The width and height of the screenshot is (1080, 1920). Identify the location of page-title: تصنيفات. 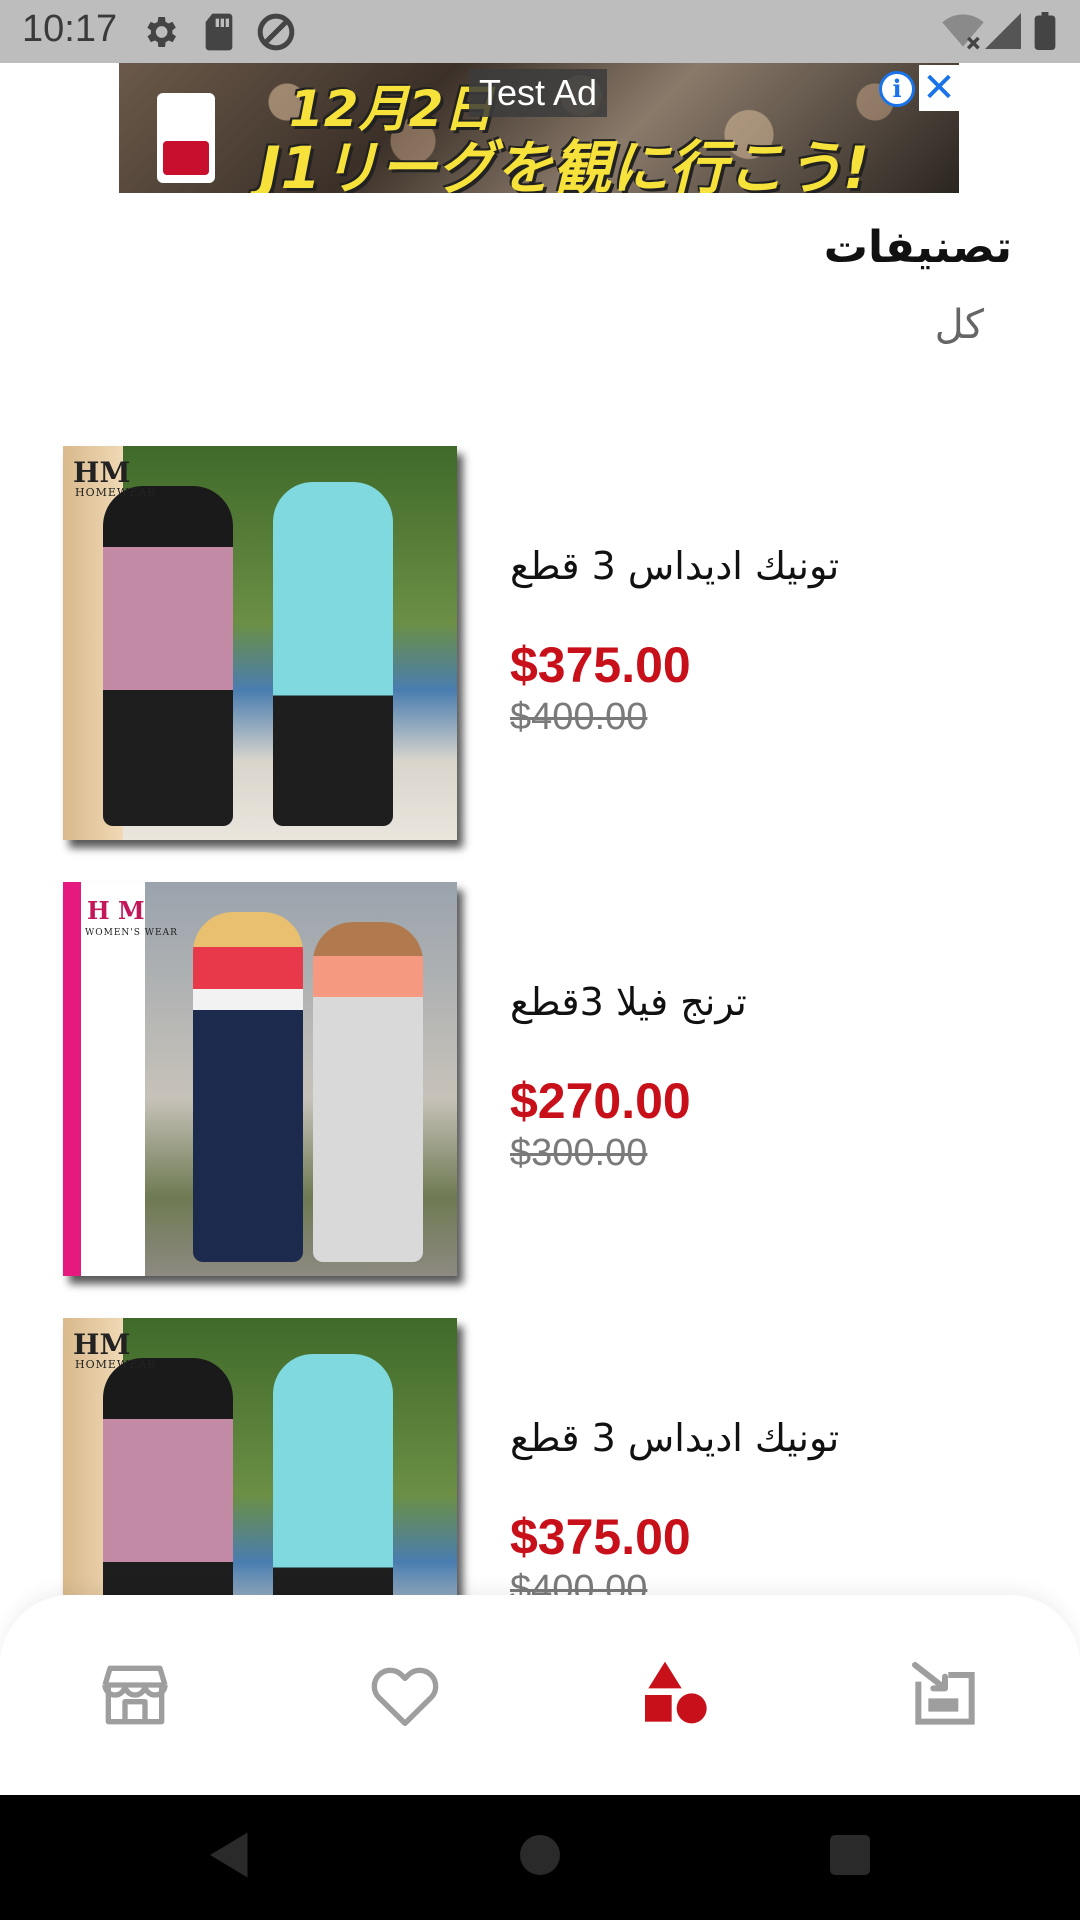
(917, 247).